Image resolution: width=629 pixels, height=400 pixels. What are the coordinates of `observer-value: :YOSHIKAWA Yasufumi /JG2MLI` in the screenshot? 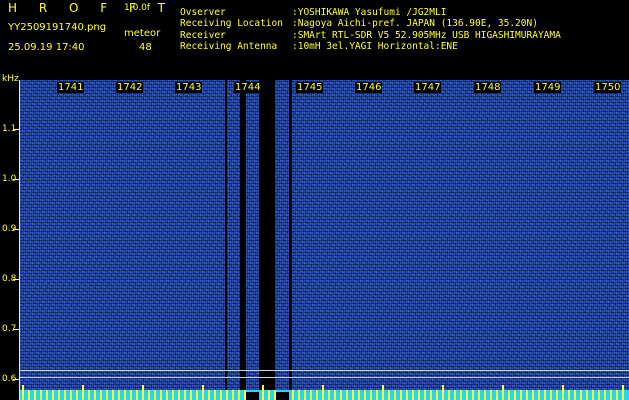 It's located at (369, 12).